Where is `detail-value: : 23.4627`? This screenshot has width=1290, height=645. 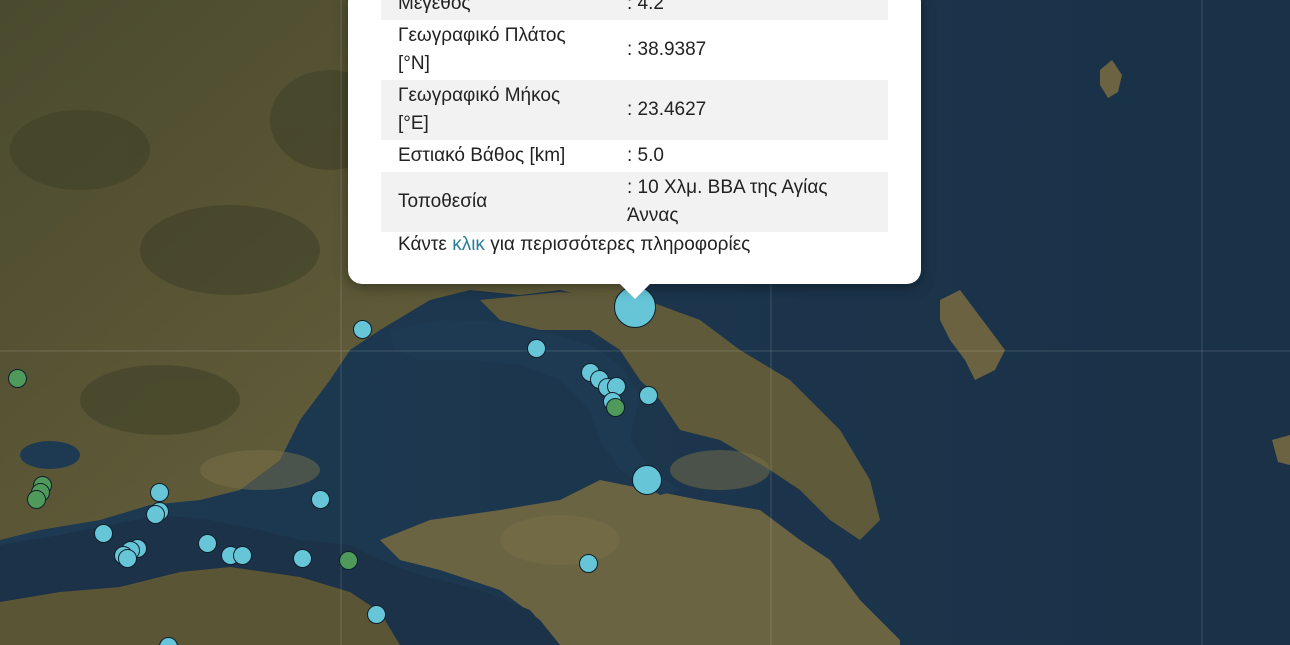 detail-value: : 23.4627 is located at coordinates (749, 110).